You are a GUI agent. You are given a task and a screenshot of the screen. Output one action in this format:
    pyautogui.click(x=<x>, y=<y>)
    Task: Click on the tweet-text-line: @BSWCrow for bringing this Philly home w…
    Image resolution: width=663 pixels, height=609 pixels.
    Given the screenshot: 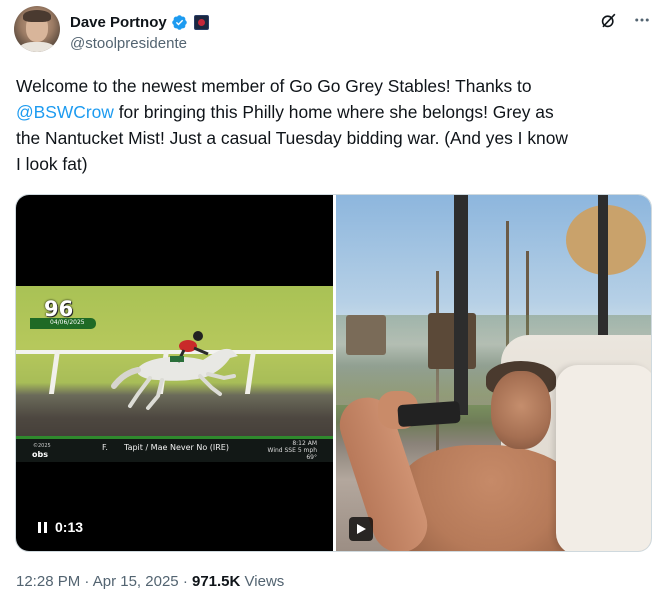 What is the action you would take?
    pyautogui.click(x=336, y=112)
    